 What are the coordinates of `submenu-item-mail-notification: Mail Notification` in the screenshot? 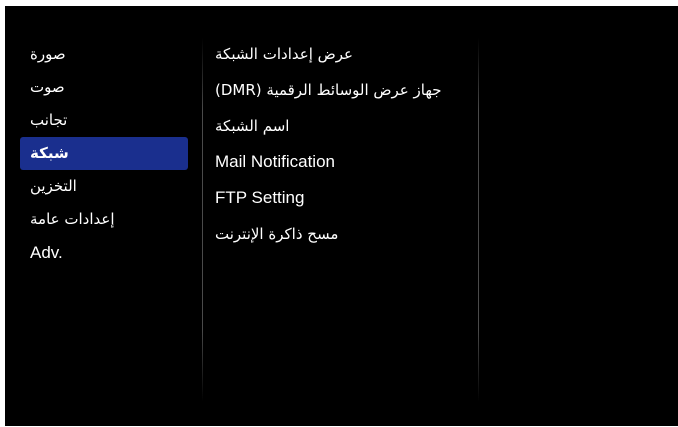 It's located at (345, 162).